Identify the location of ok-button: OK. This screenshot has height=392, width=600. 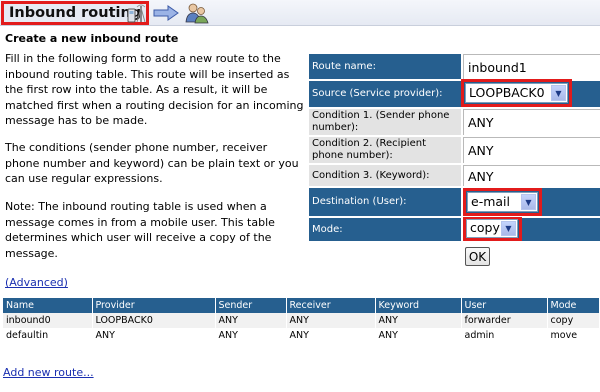
(477, 256).